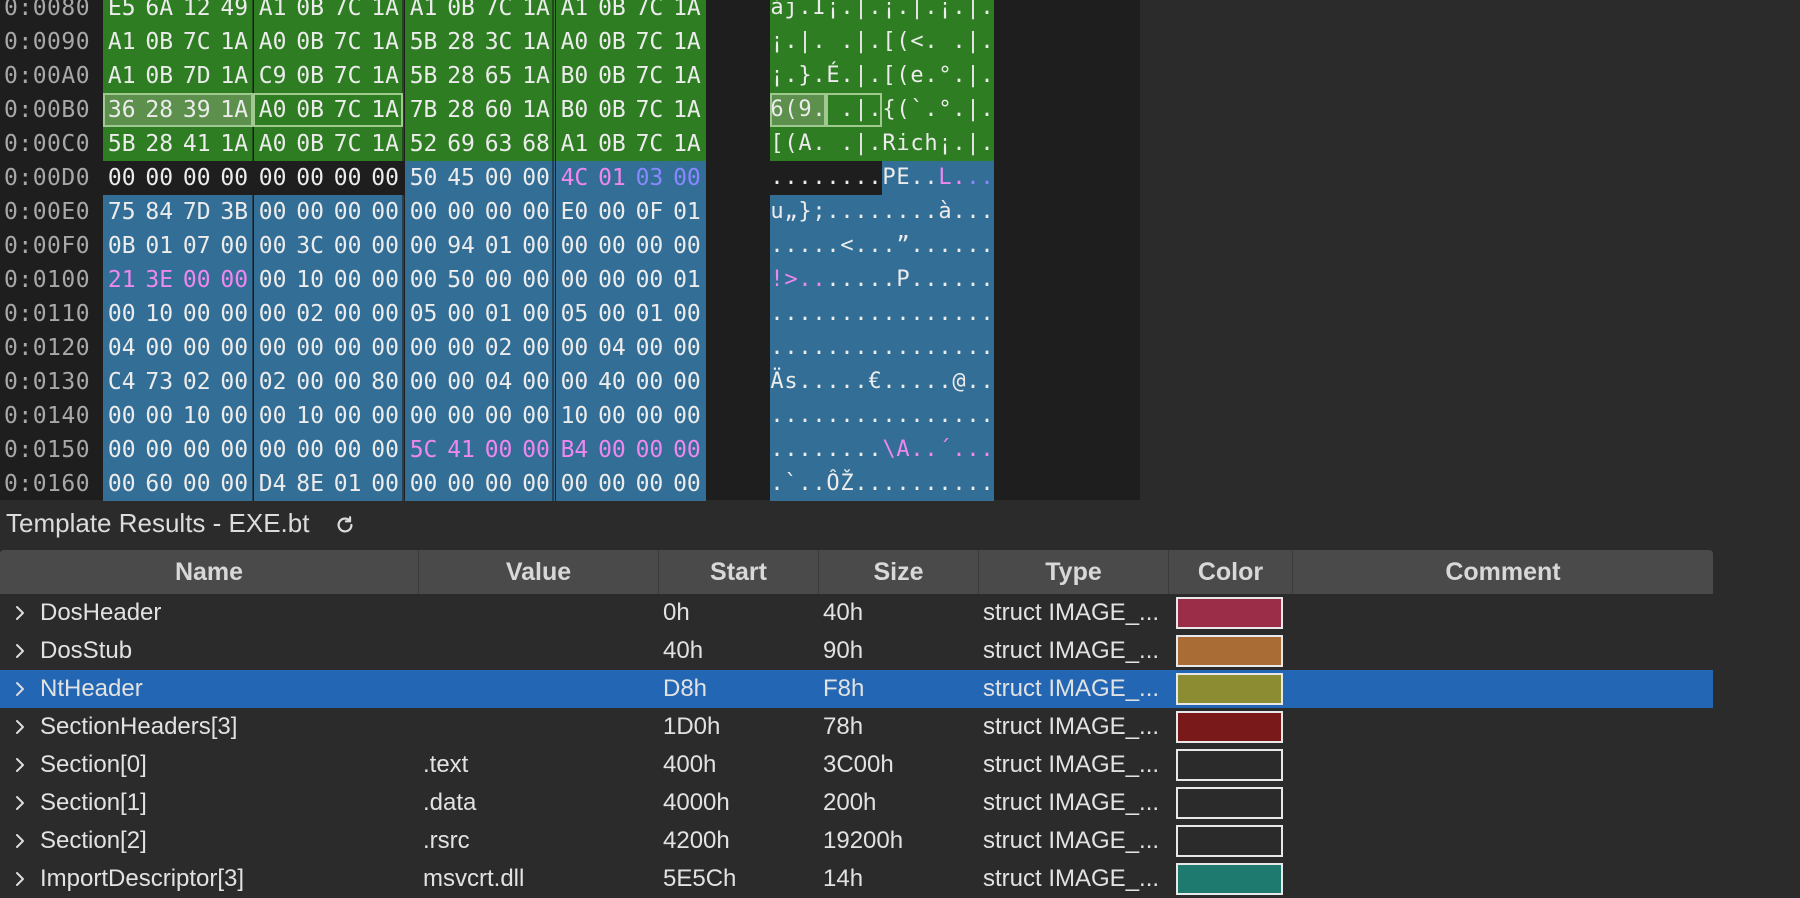 Image resolution: width=1800 pixels, height=898 pixels. Describe the element at coordinates (1503, 572) in the screenshot. I see `column-header-comment: Comment` at that location.